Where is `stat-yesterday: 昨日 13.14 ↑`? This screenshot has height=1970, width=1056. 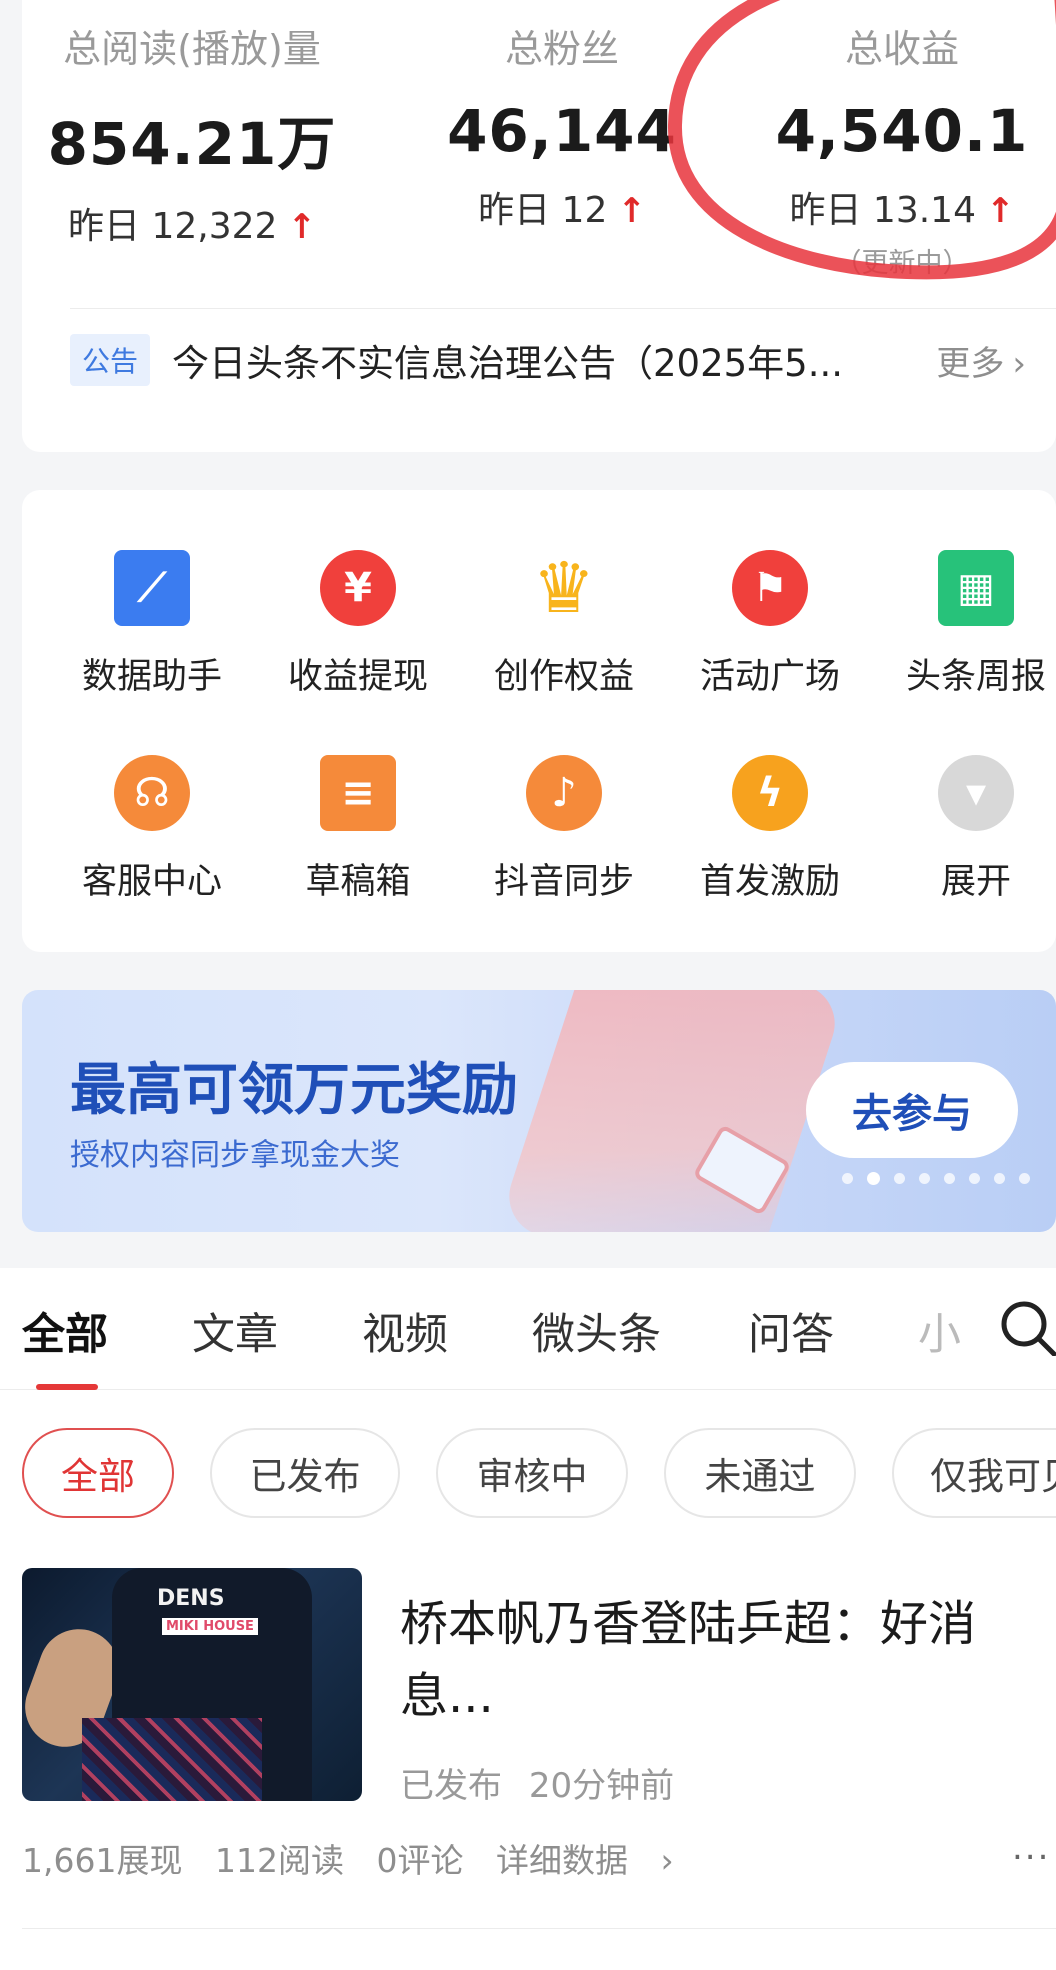 stat-yesterday: 昨日 13.14 ↑ is located at coordinates (902, 207).